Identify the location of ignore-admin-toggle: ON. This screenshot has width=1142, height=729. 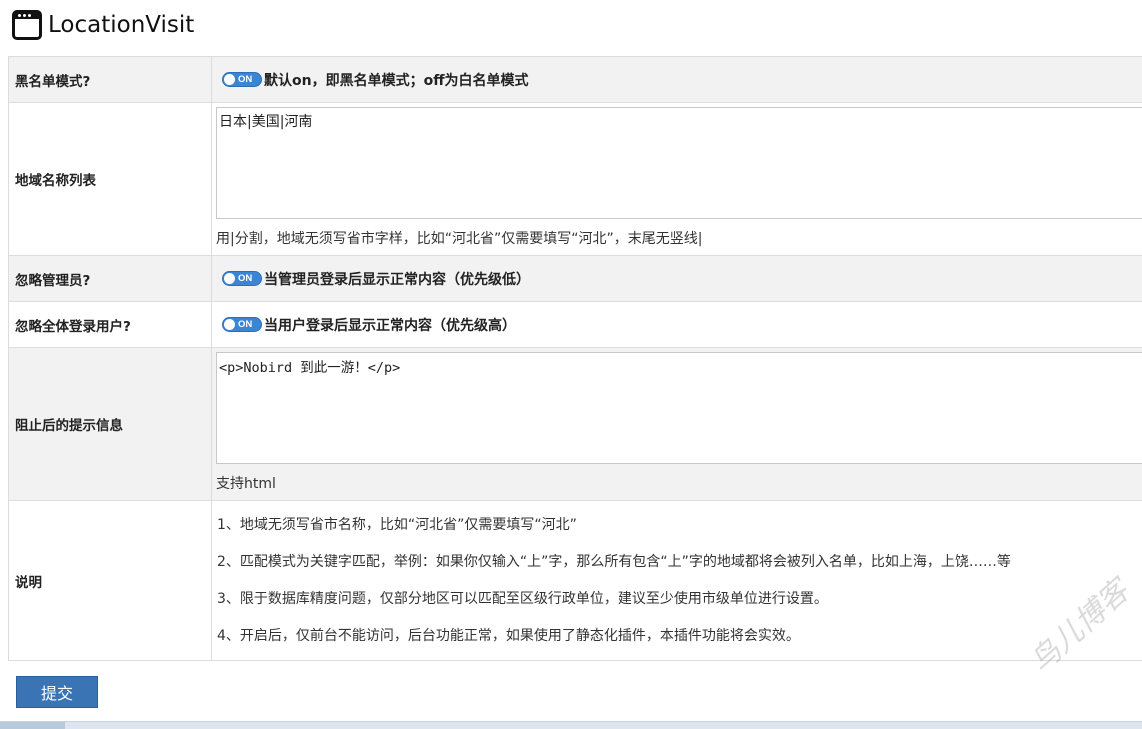
(242, 278).